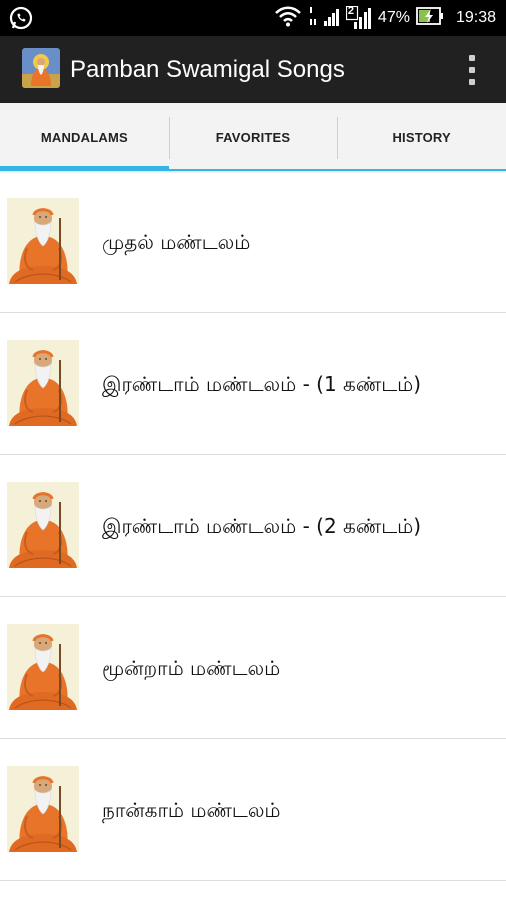 The width and height of the screenshot is (506, 900). I want to click on status-bar: 2 47% 19:38, so click(253, 18).